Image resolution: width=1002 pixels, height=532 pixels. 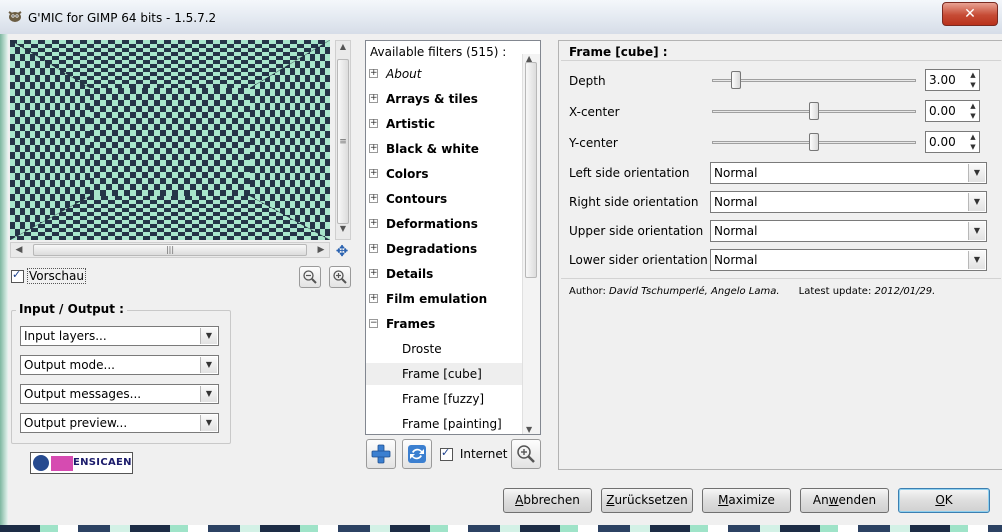 What do you see at coordinates (445, 74) in the screenshot?
I see `filter-tree-item: + About` at bounding box center [445, 74].